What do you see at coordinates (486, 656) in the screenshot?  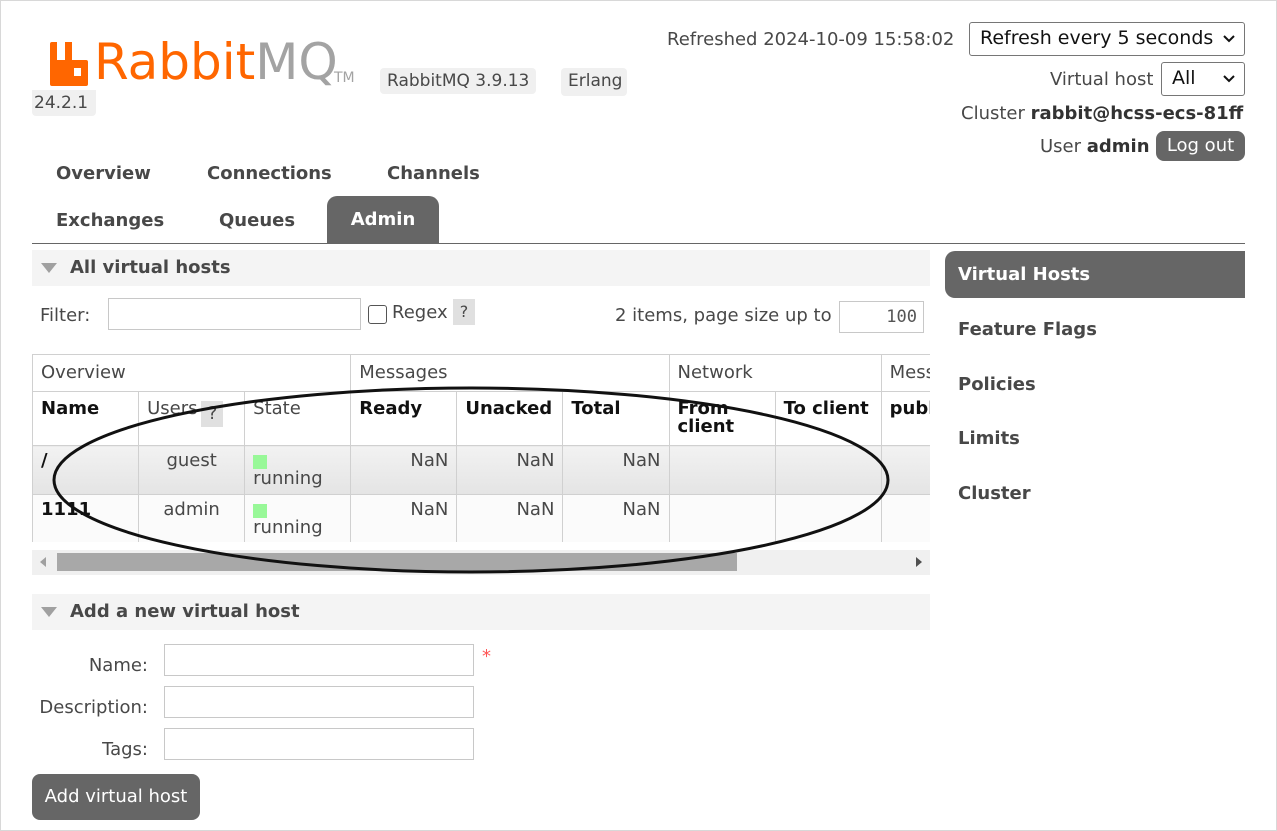 I see `required-marker: *` at bounding box center [486, 656].